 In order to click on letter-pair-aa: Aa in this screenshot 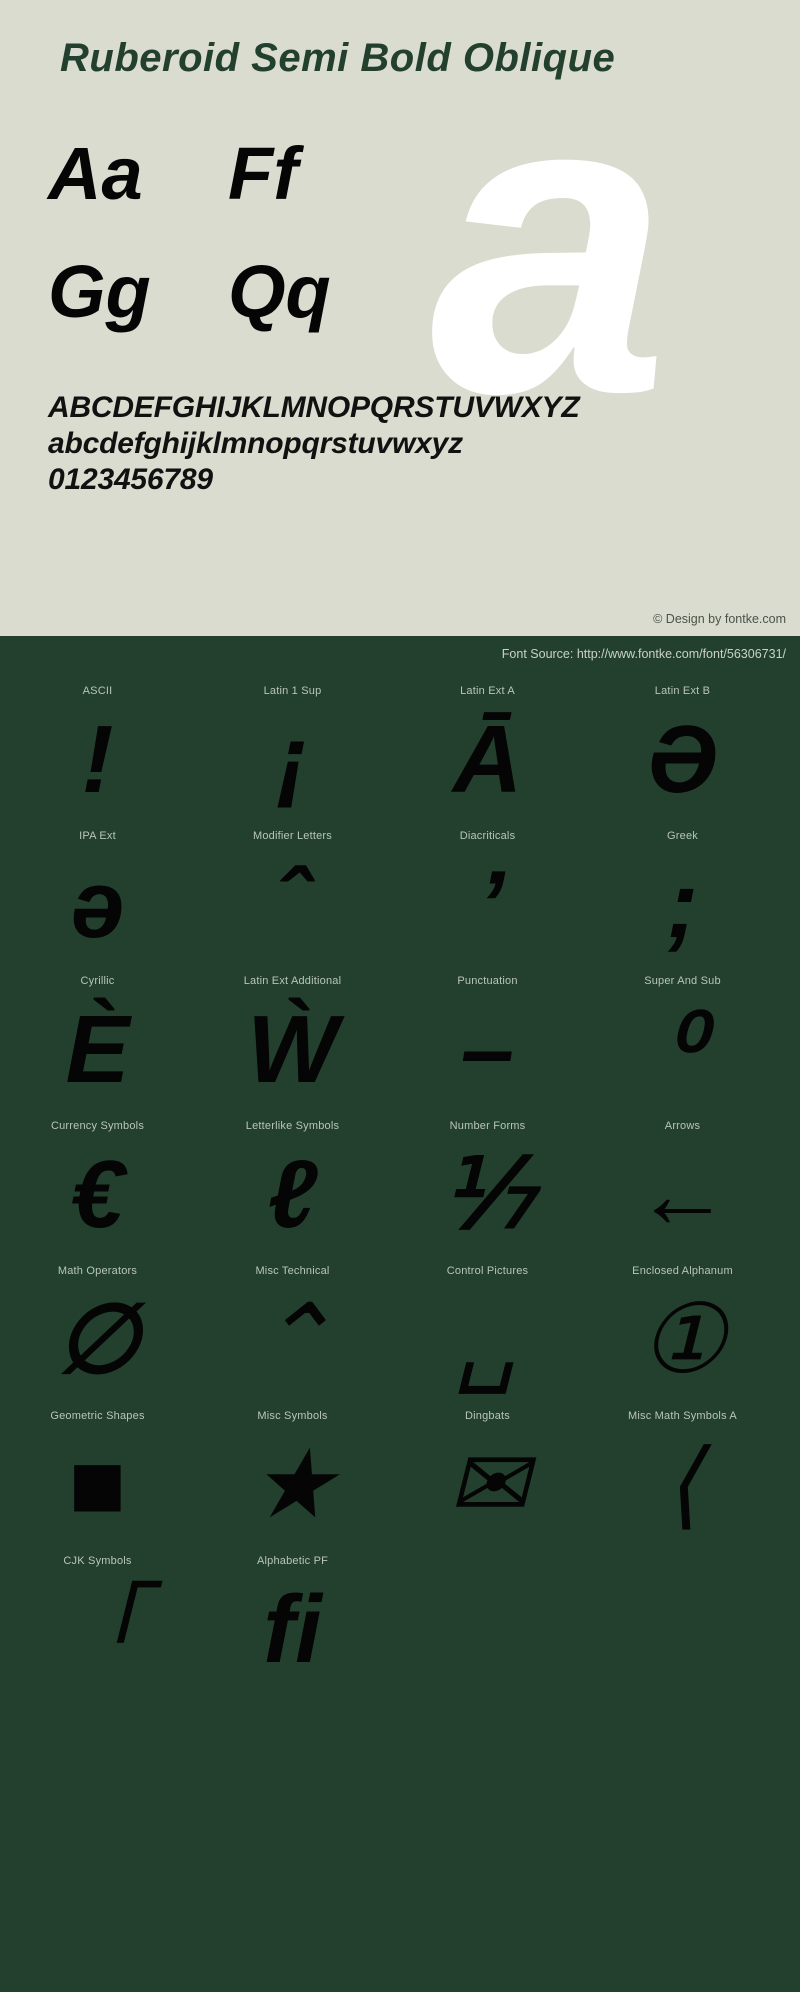, I will do `click(95, 173)`.